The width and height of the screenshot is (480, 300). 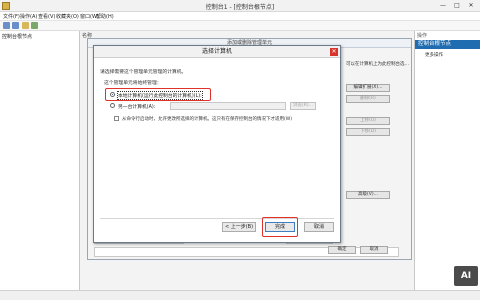 I want to click on window-titlebar: 控制台1 - [控制台根节点] — □ ✕, so click(x=240, y=6).